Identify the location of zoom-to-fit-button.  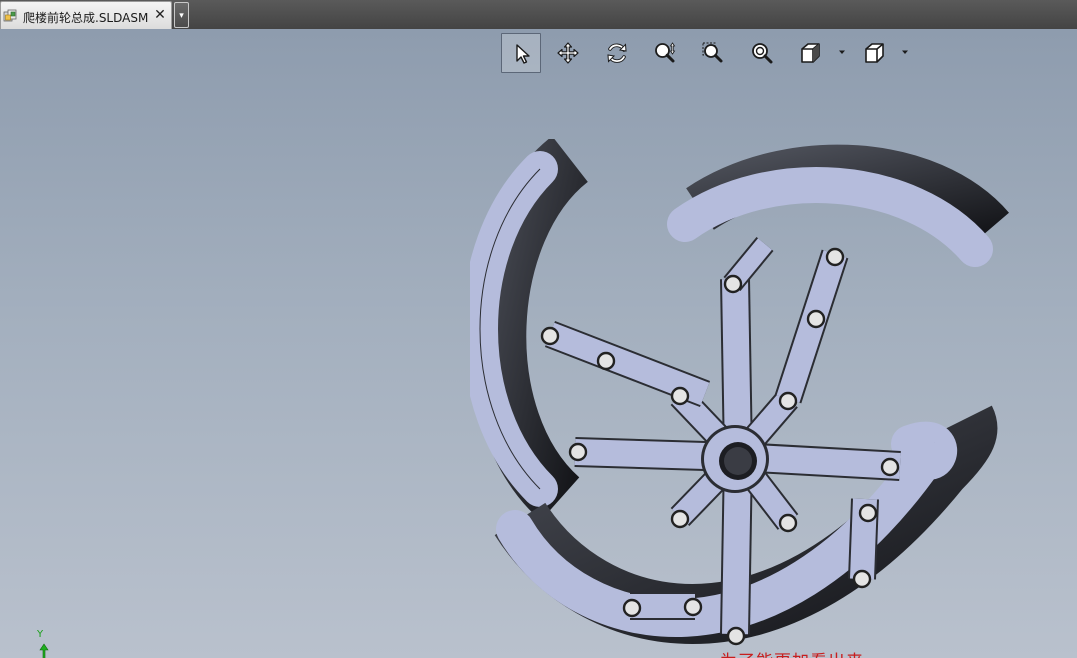
(762, 53).